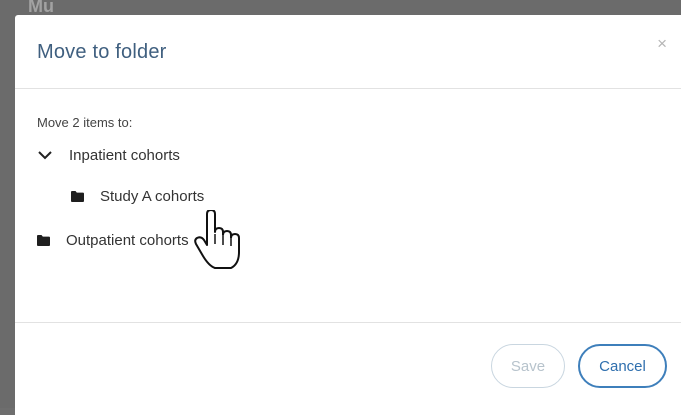  What do you see at coordinates (85, 122) in the screenshot?
I see `move-items-label: Move 2 items to:` at bounding box center [85, 122].